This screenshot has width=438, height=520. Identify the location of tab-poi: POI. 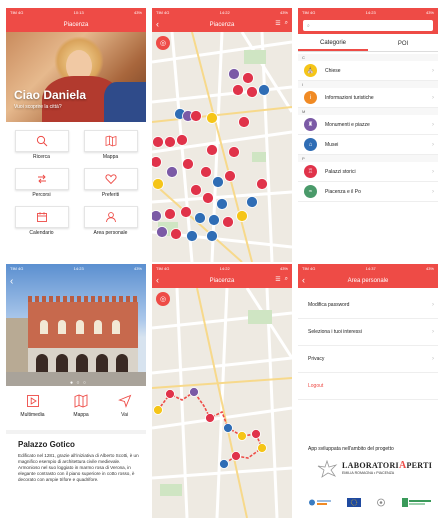
(403, 43).